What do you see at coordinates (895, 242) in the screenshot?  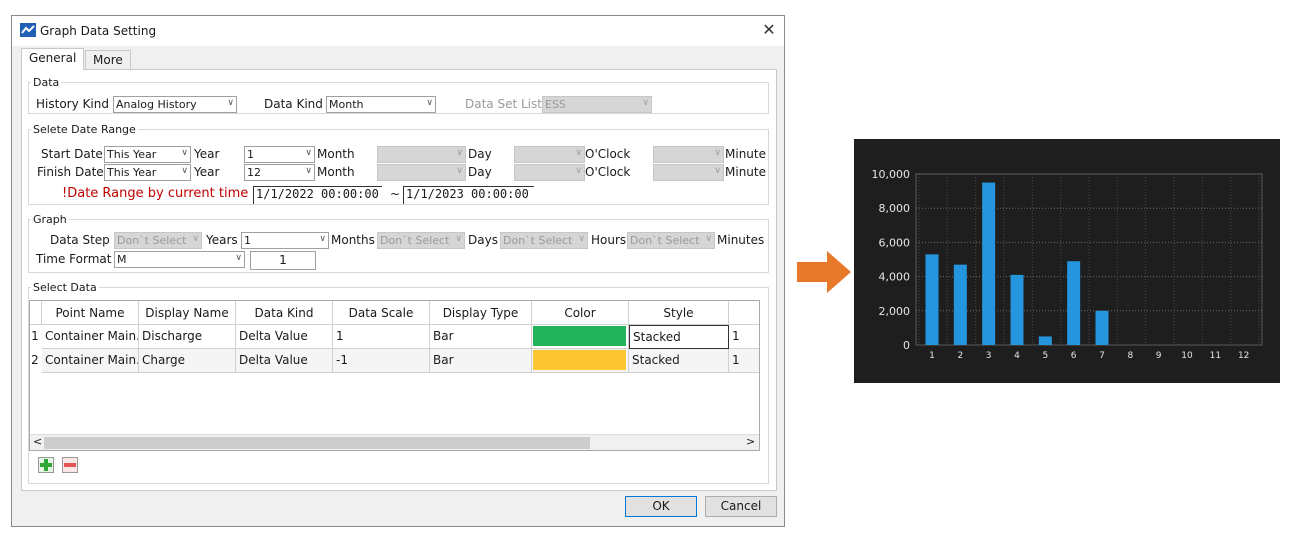 I see `y-tick-label: 6,000` at bounding box center [895, 242].